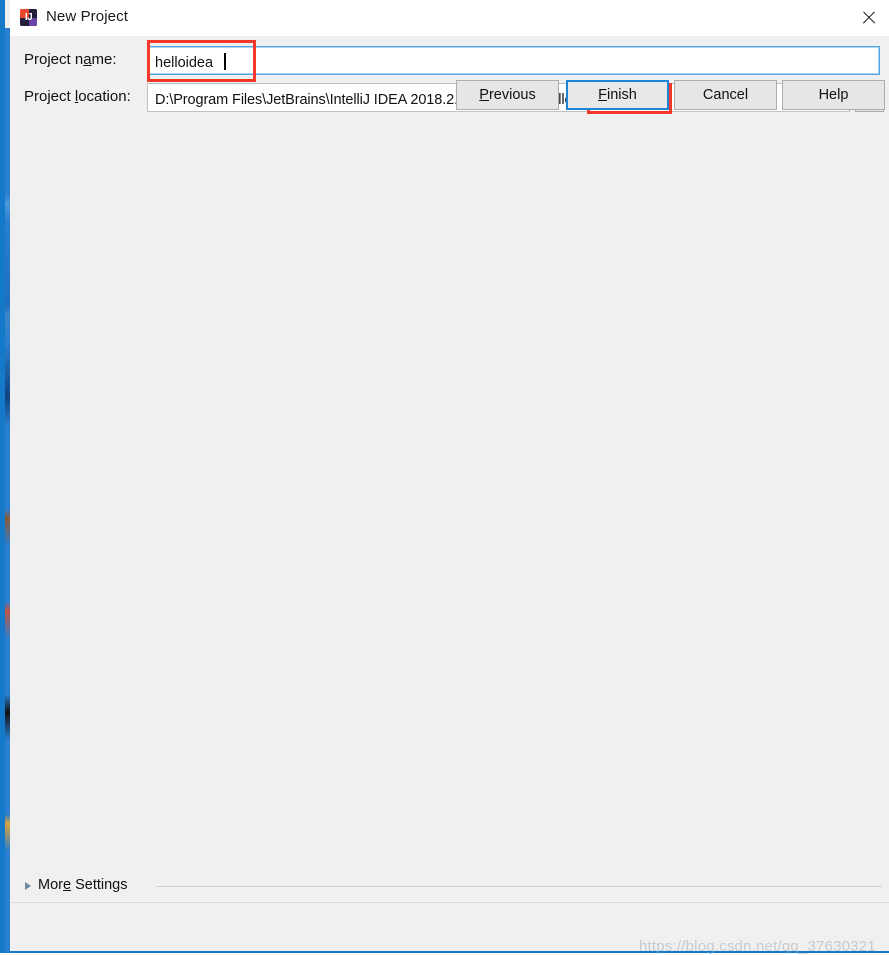 This screenshot has height=955, width=889. What do you see at coordinates (617, 95) in the screenshot?
I see `finish-button: Finish` at bounding box center [617, 95].